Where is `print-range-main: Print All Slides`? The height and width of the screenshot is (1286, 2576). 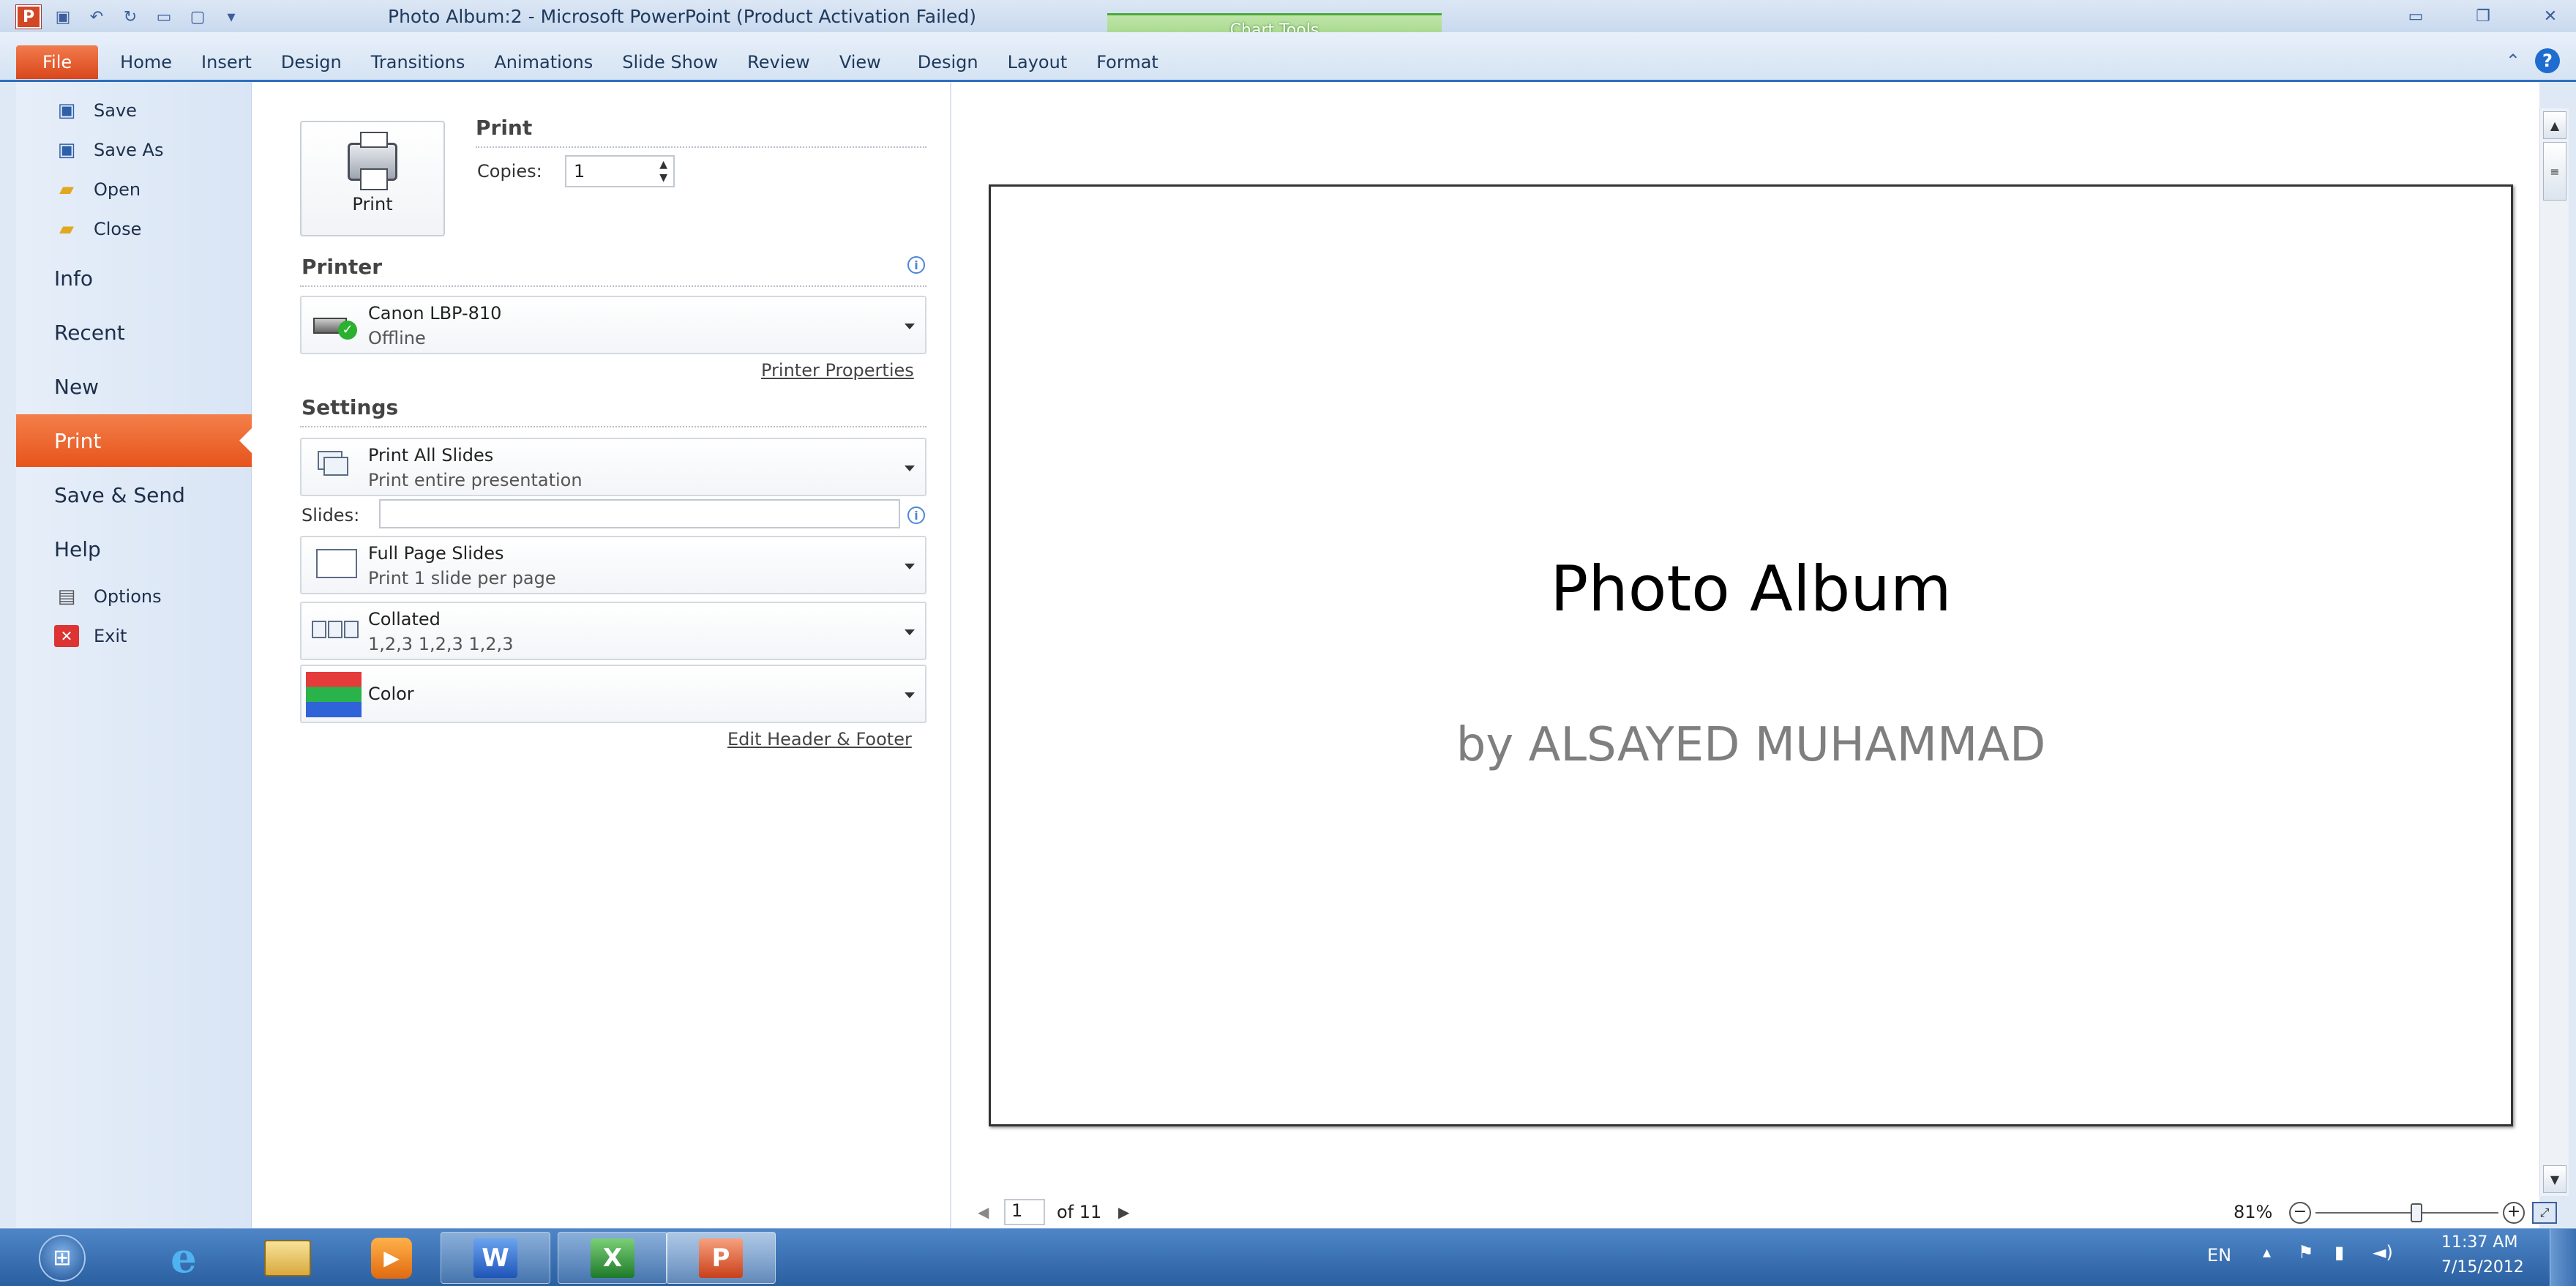 print-range-main: Print All Slides is located at coordinates (431, 456).